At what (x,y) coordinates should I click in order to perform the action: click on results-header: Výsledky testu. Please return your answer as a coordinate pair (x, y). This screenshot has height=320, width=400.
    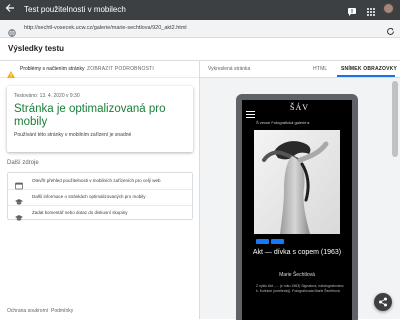
    Looking at the image, I should click on (200, 49).